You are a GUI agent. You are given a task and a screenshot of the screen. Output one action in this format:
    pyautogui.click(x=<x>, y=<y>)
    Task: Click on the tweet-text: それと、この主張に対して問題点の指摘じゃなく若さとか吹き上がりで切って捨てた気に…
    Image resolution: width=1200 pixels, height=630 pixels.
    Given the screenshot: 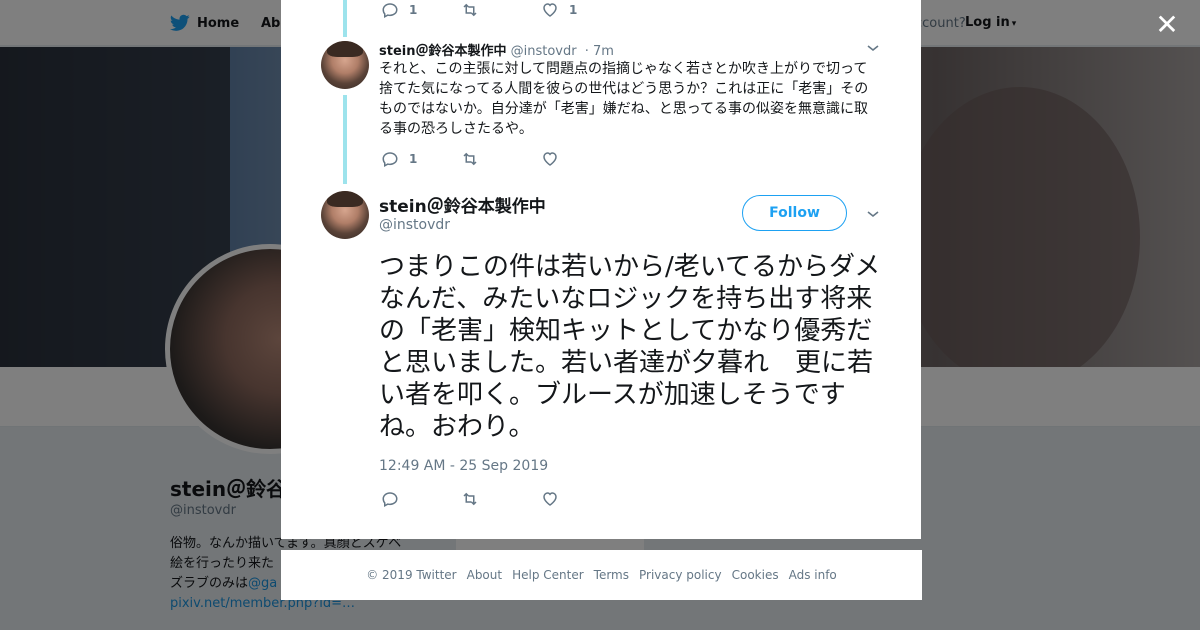 What is the action you would take?
    pyautogui.click(x=624, y=99)
    